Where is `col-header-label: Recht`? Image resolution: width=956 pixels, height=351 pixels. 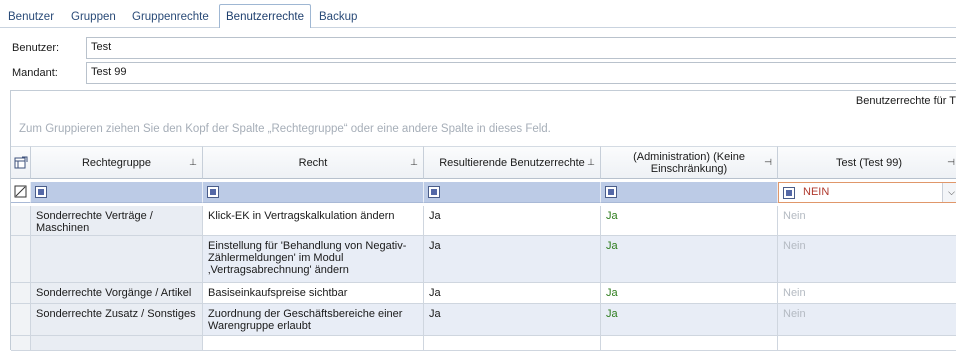 col-header-label: Recht is located at coordinates (313, 162).